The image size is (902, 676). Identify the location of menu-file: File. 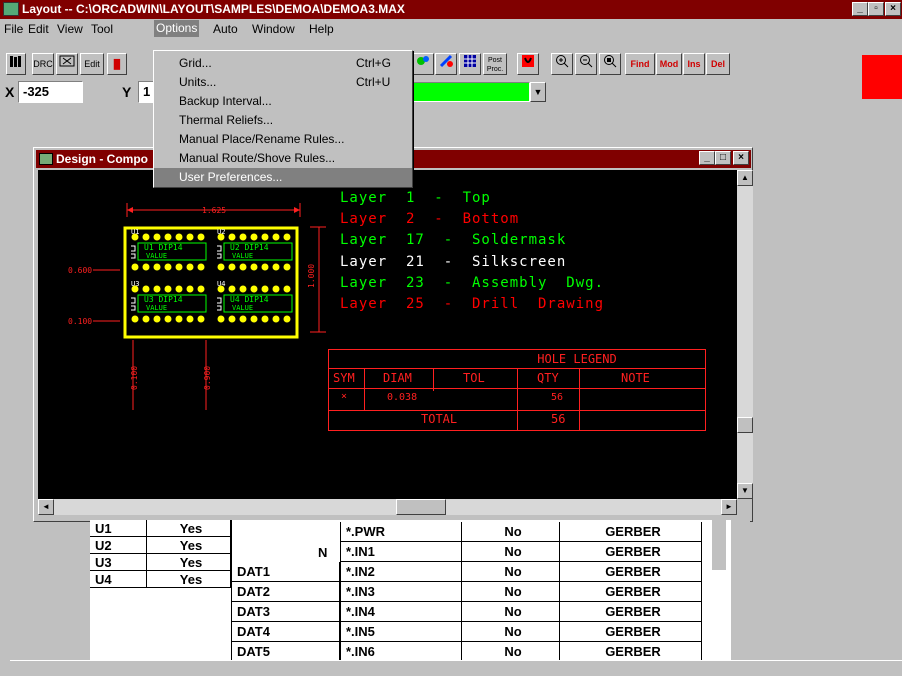
(13, 29).